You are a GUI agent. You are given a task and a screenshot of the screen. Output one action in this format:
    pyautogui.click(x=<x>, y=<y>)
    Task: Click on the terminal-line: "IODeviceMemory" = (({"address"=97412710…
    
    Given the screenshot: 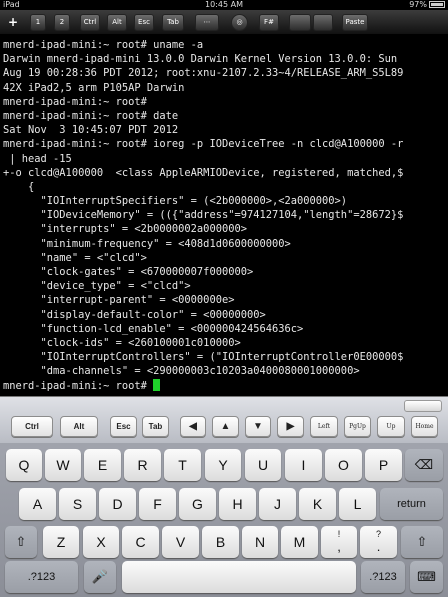 What is the action you would take?
    pyautogui.click(x=203, y=215)
    